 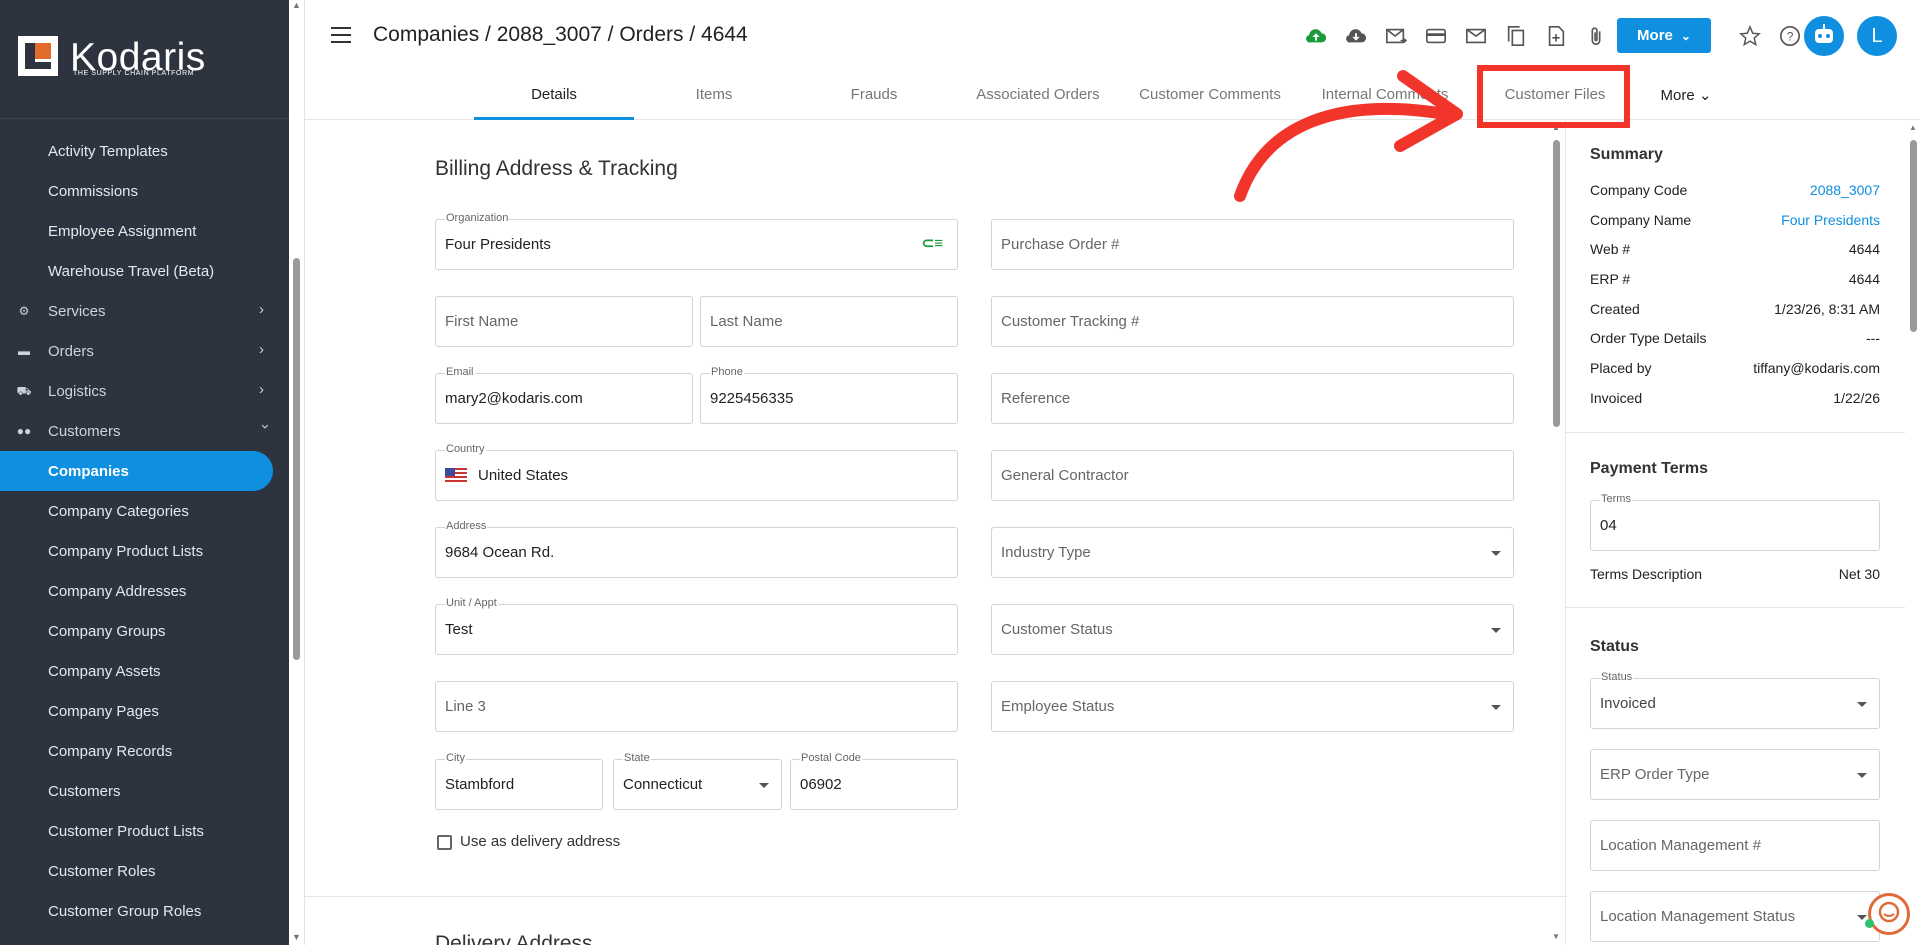 I want to click on terms-field: Terms 04, so click(x=1735, y=522).